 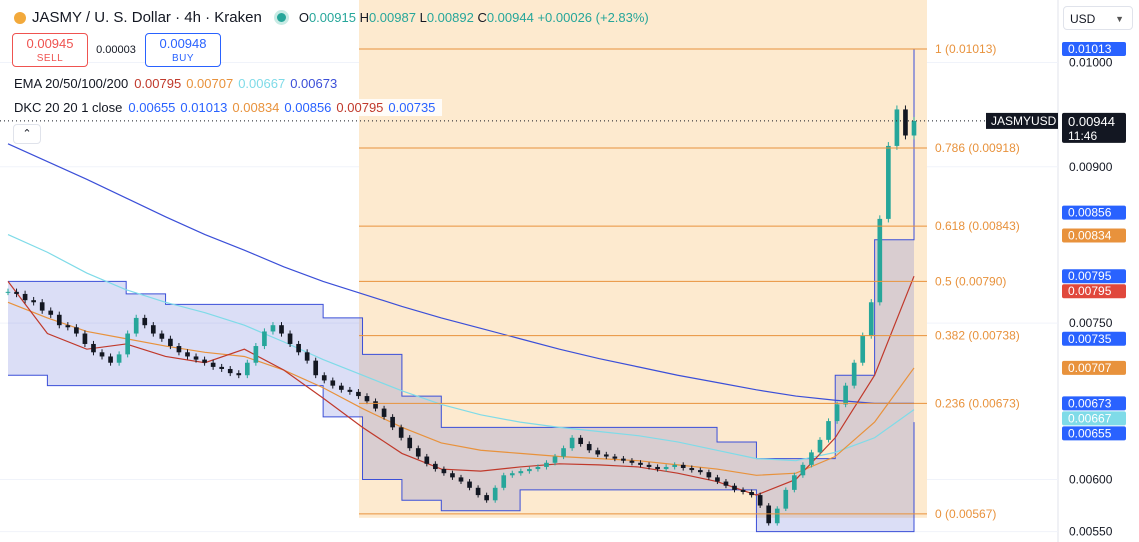 I want to click on symbol-title: JASMY / U. S. Dollar · 4h · Kraken, so click(x=147, y=17).